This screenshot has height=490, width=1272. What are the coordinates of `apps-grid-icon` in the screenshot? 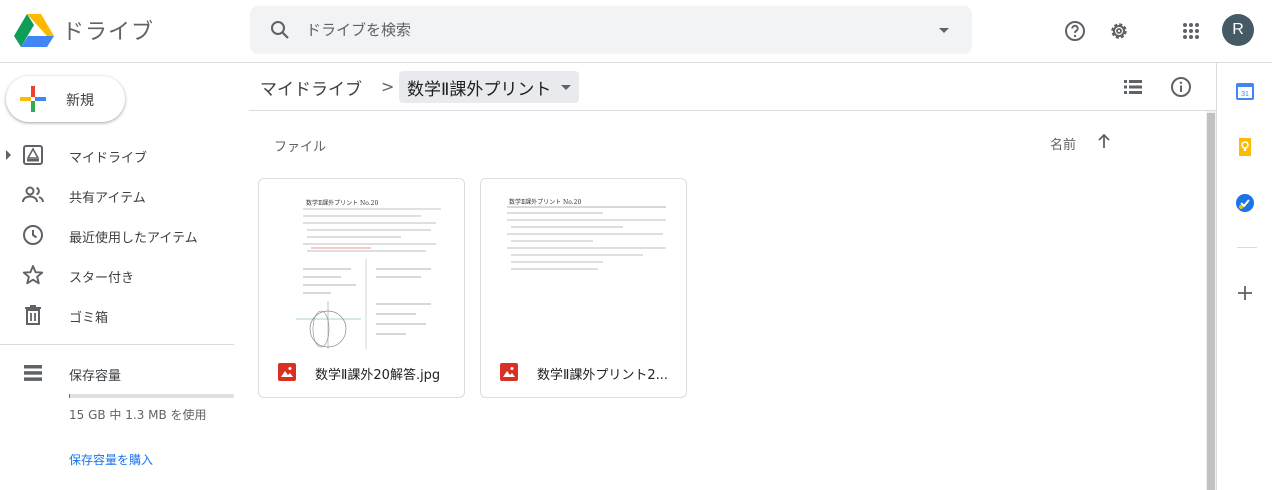 It's located at (1191, 31).